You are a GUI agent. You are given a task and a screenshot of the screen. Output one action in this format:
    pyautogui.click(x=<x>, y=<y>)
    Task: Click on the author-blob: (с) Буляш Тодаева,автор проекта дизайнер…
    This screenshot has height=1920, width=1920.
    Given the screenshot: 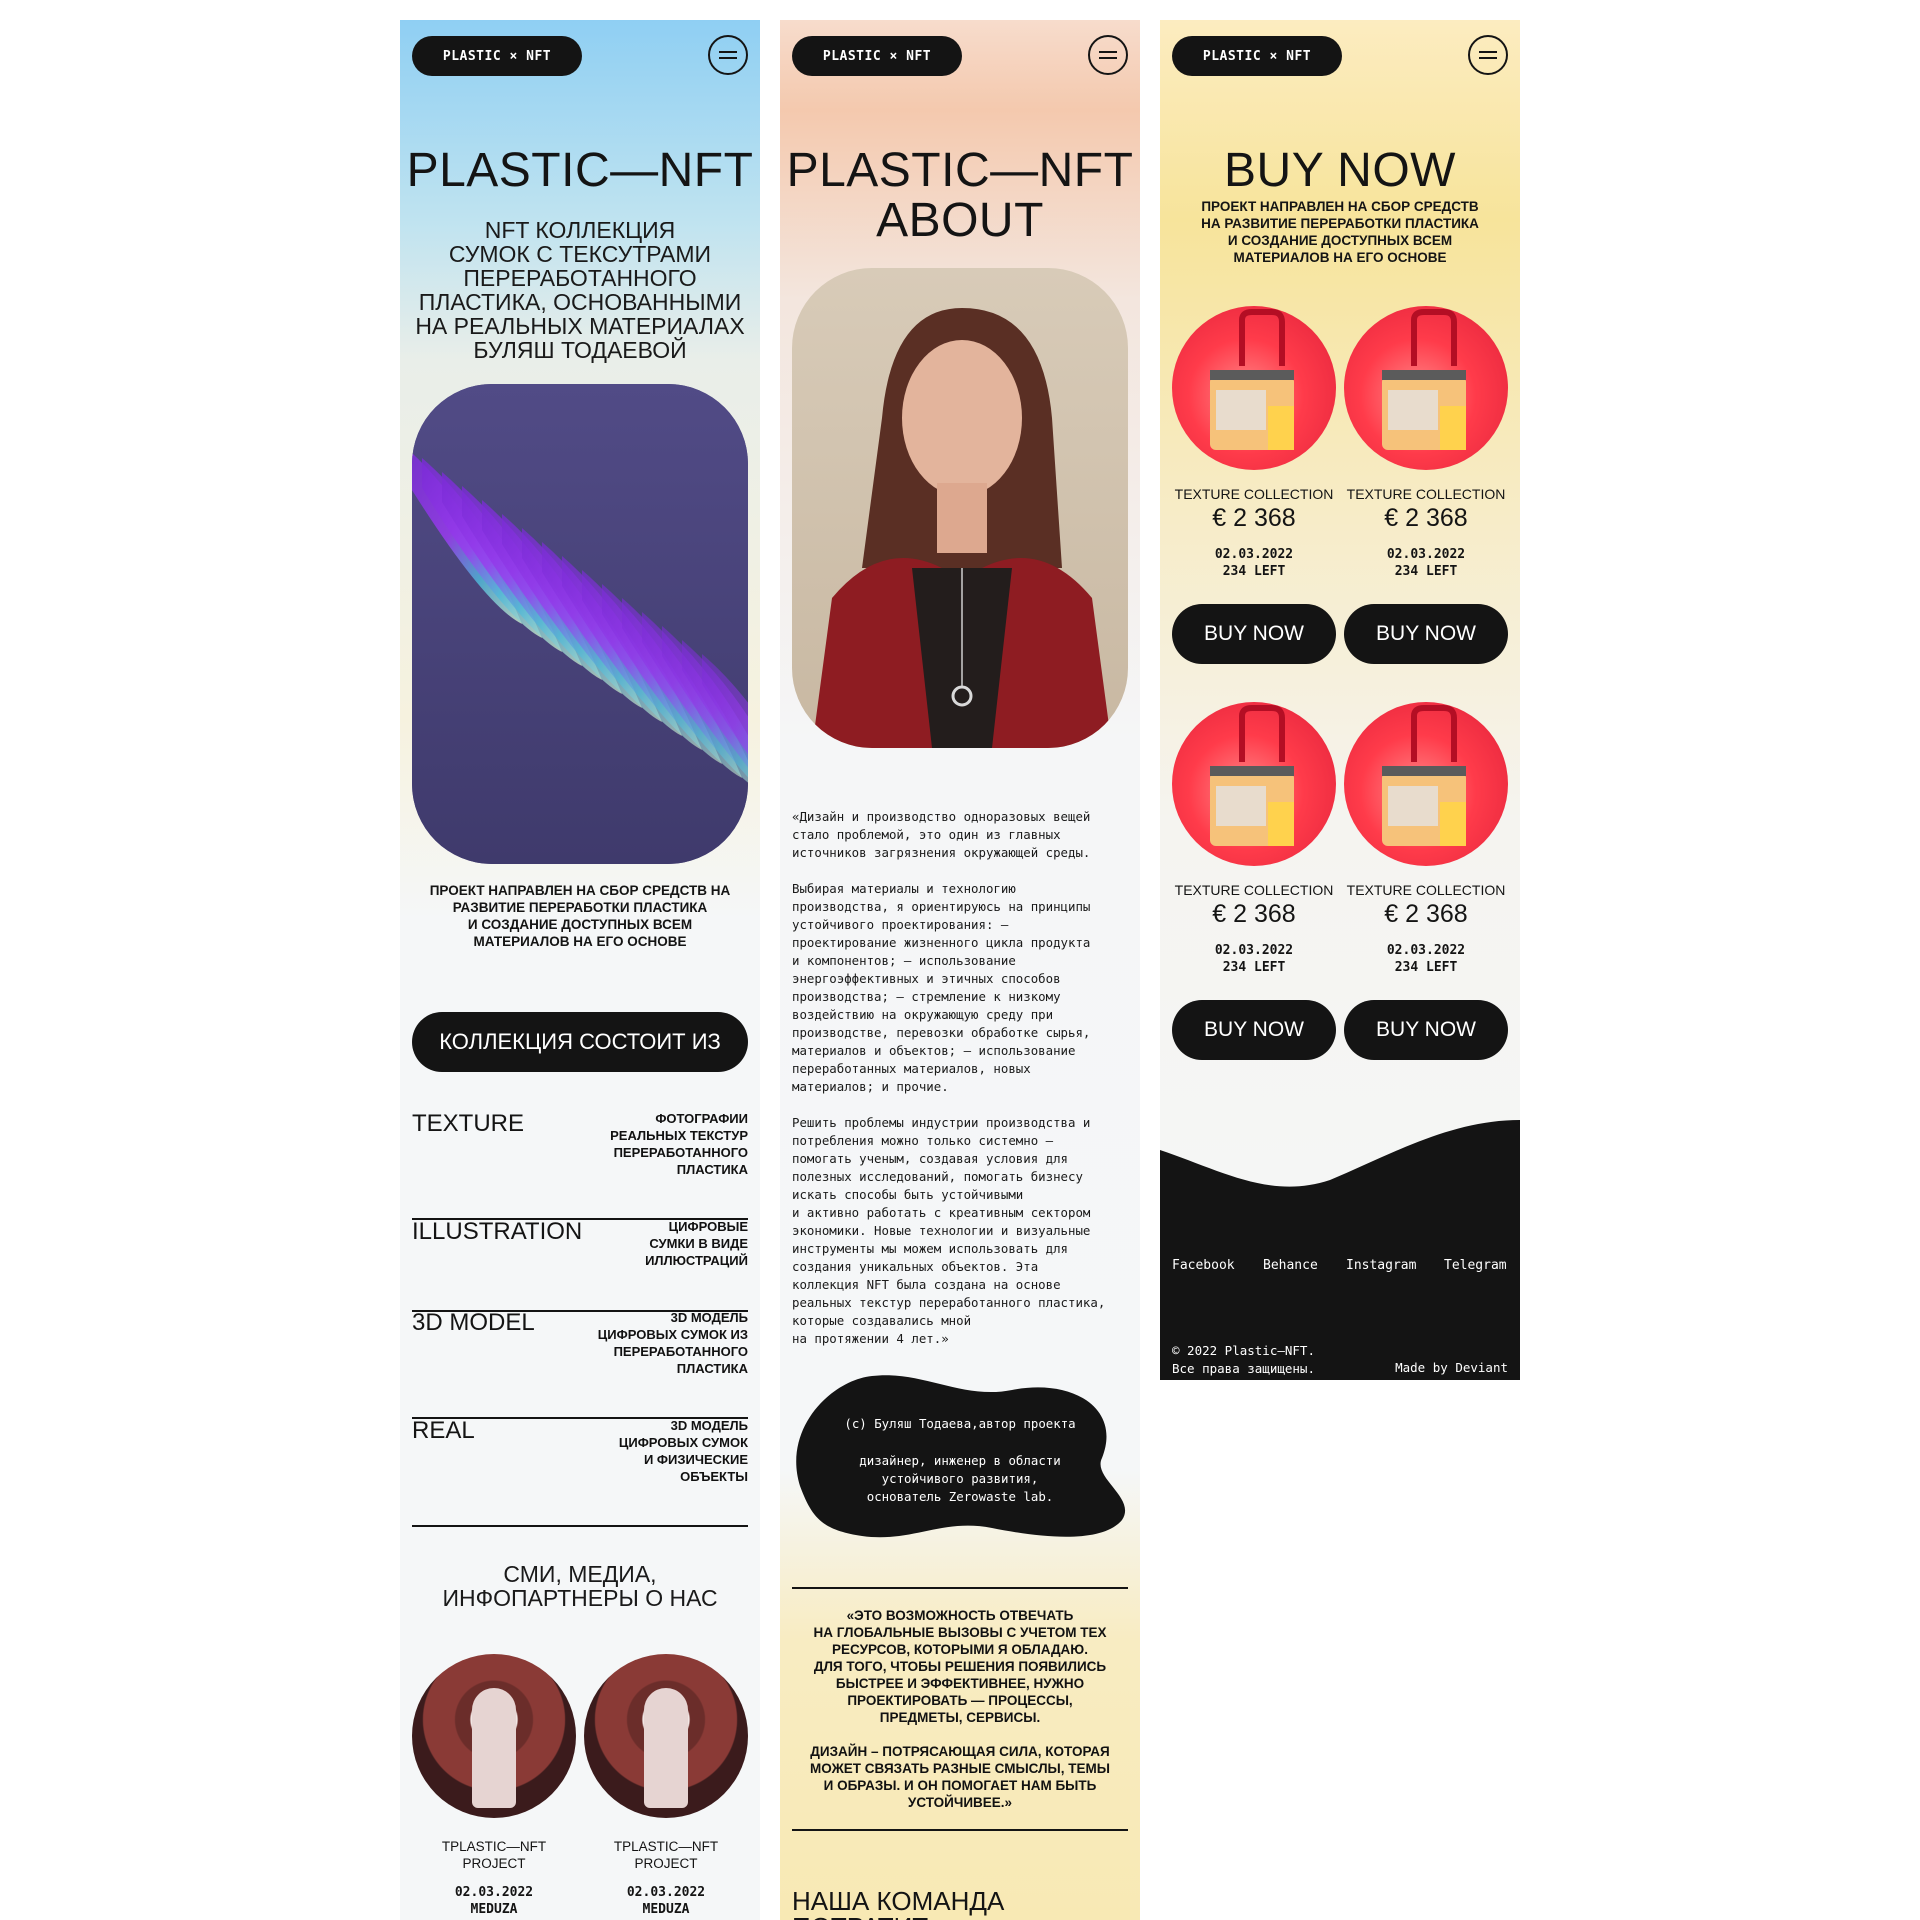 What is the action you would take?
    pyautogui.click(x=960, y=1458)
    